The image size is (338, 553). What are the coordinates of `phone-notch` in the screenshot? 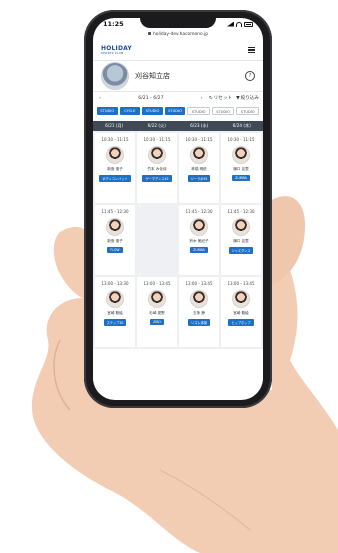 It's located at (178, 21).